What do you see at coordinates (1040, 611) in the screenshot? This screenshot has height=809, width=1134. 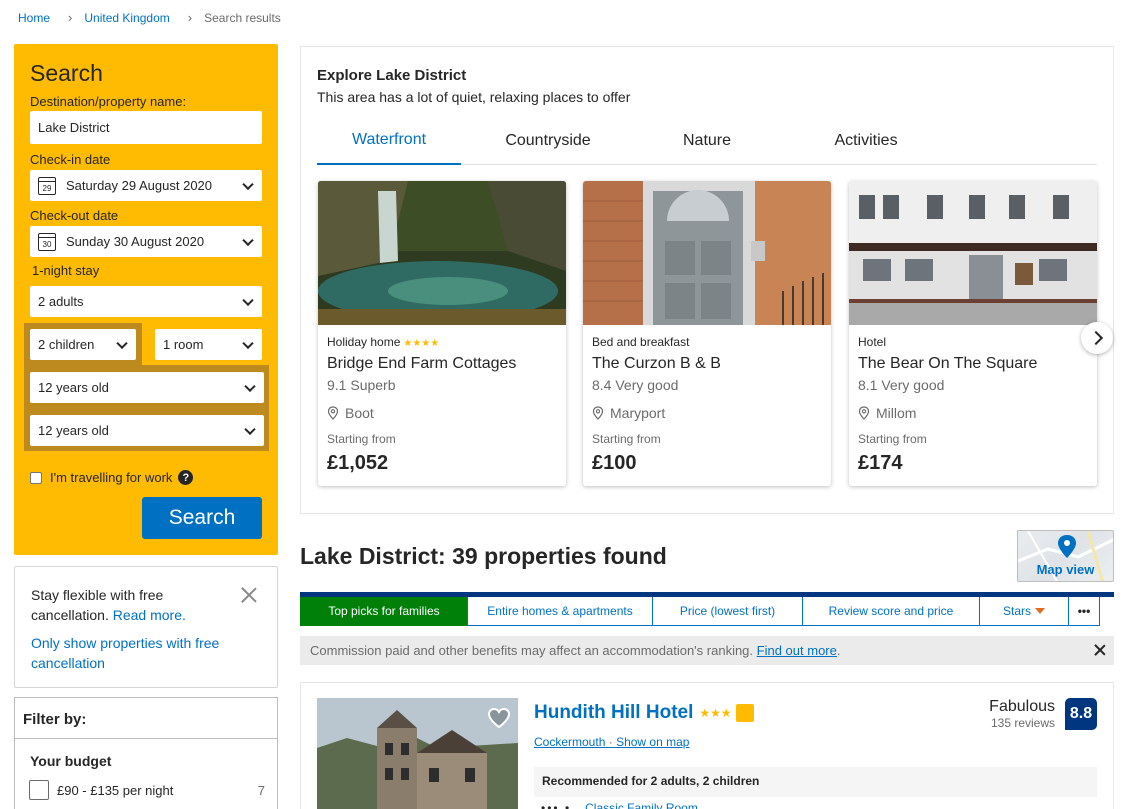 I see `caret-down-icon` at bounding box center [1040, 611].